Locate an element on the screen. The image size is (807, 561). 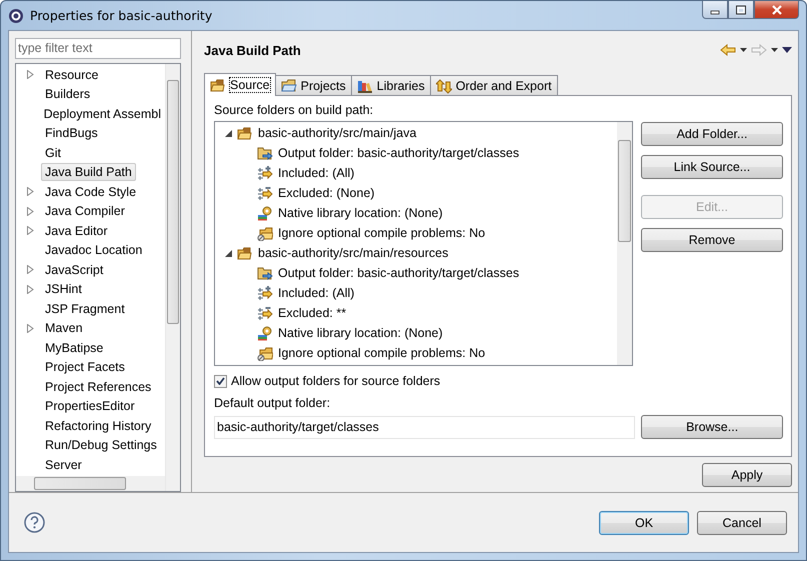
action-button: Remove is located at coordinates (712, 240).